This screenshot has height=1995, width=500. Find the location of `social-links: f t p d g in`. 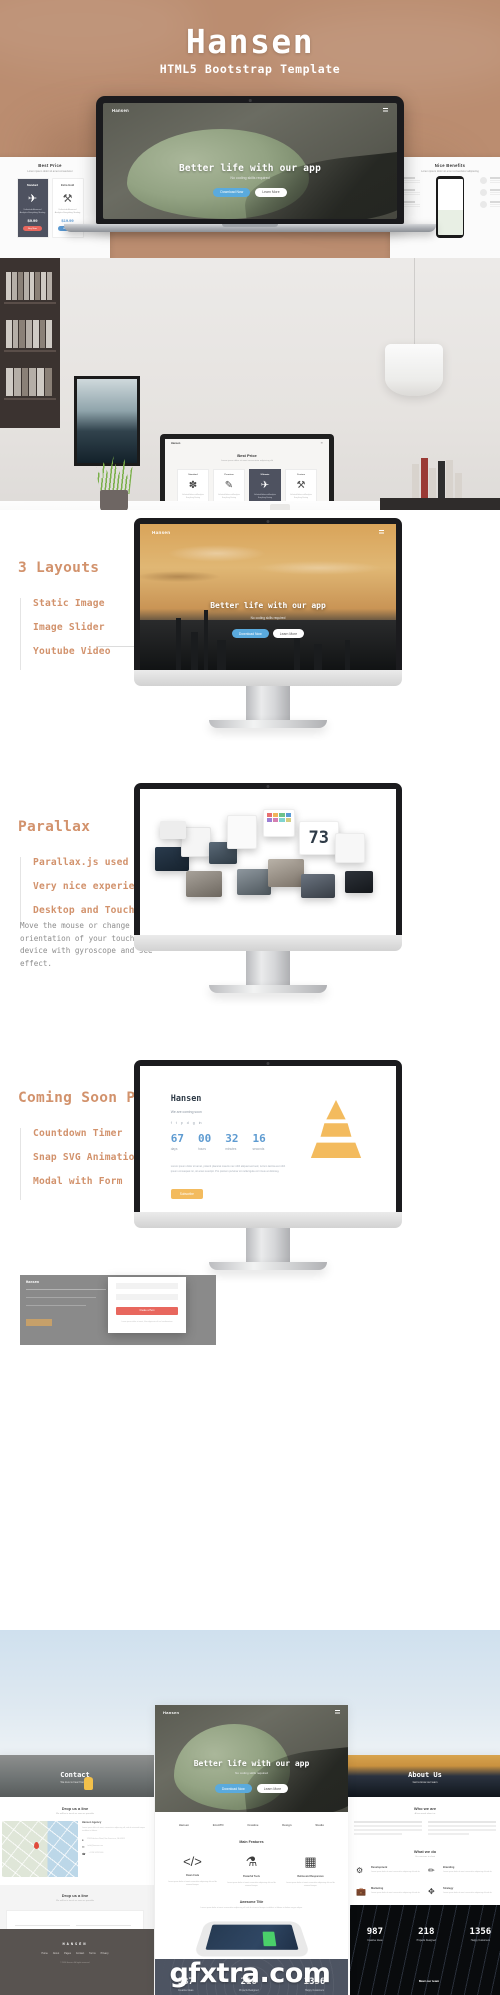

social-links: f t p d g in is located at coordinates (186, 1123).